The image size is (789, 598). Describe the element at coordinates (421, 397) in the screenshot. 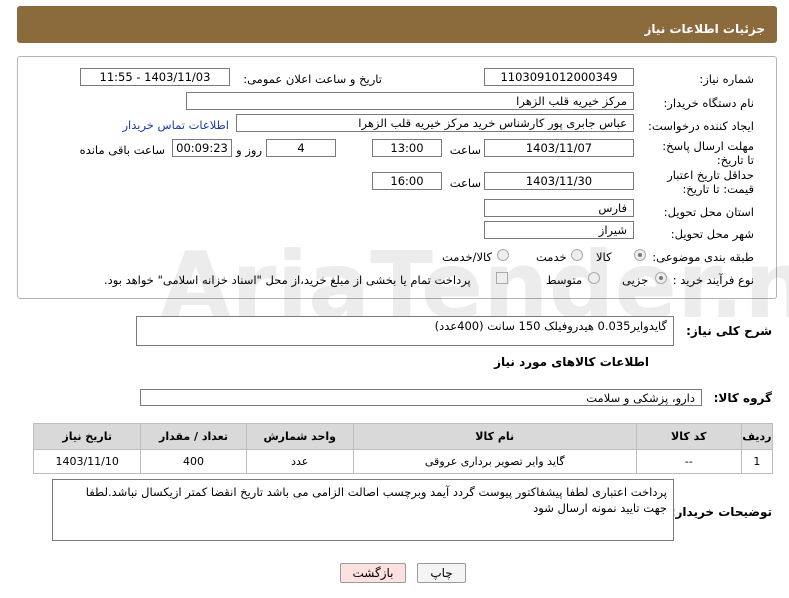

I see `goods-group-field: دارو، پزشکی و سلامت` at that location.